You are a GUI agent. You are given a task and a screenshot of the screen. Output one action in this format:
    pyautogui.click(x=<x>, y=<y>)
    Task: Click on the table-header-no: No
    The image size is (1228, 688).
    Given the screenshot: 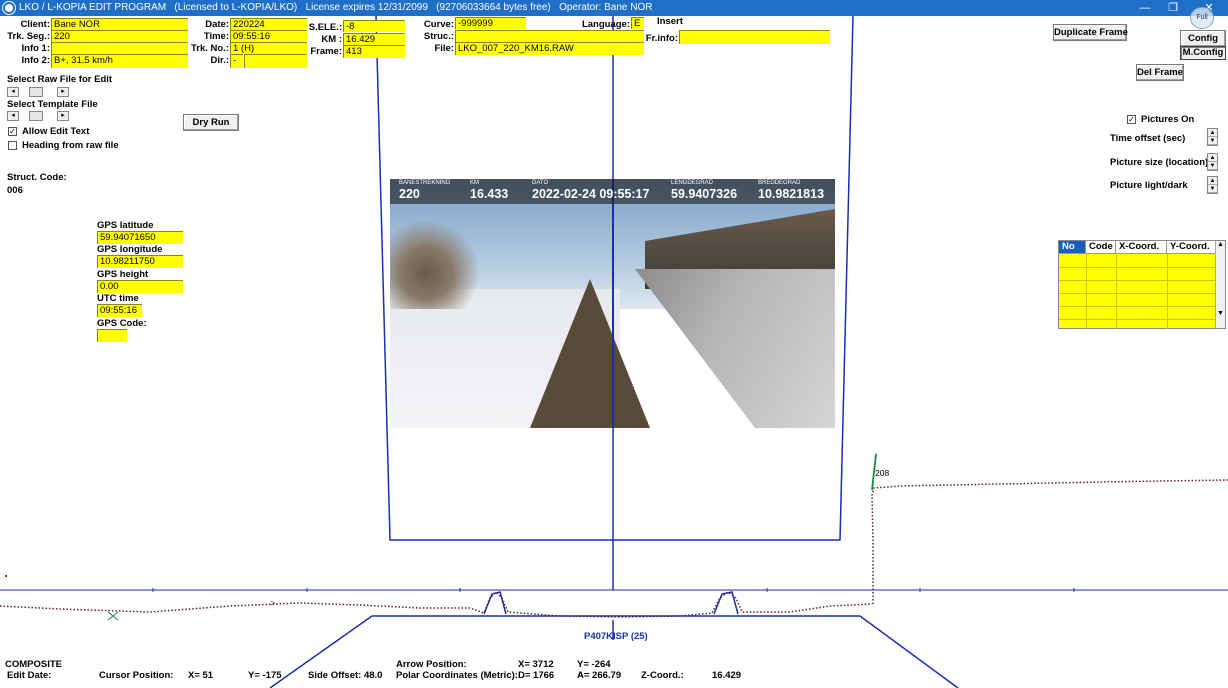 What is the action you would take?
    pyautogui.click(x=1072, y=247)
    